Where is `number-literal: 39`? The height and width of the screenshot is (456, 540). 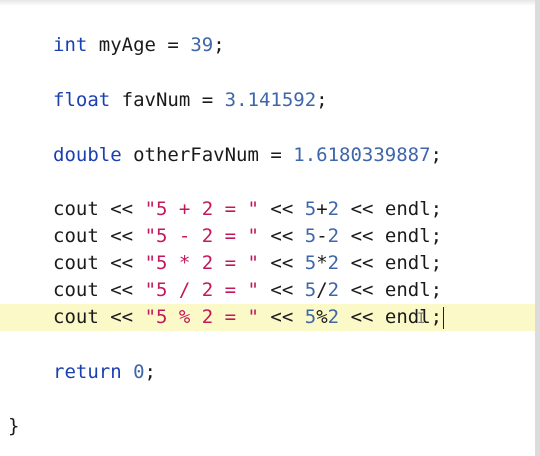 number-literal: 39 is located at coordinates (202, 45).